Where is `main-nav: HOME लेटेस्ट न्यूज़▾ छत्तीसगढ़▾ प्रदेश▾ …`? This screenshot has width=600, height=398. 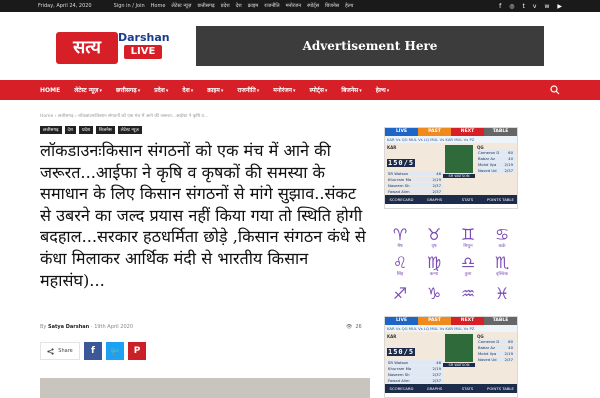 main-nav: HOME लेटेस्ट न्यूज़▾ छत्तीसगढ़▾ प्रदेश▾ … is located at coordinates (300, 90).